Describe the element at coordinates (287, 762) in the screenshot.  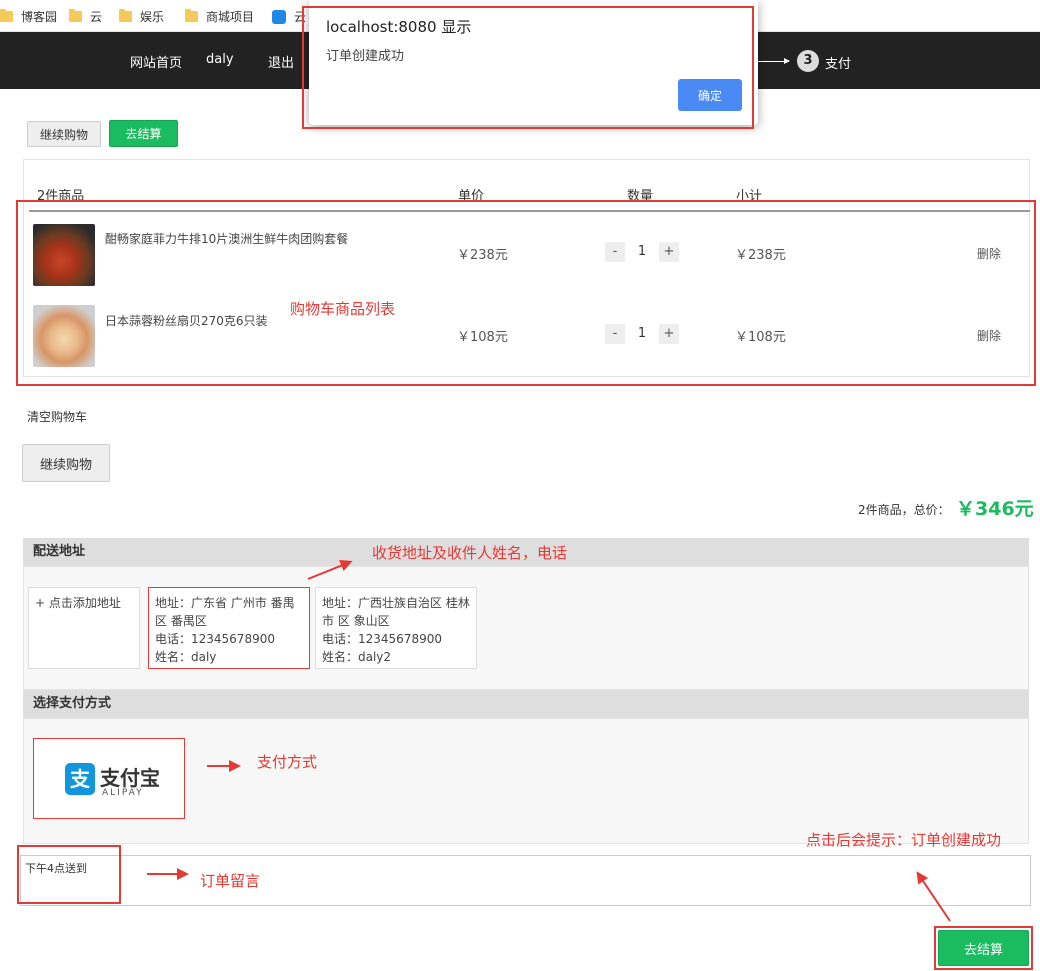
I see `annotation-payment: 支付方式` at that location.